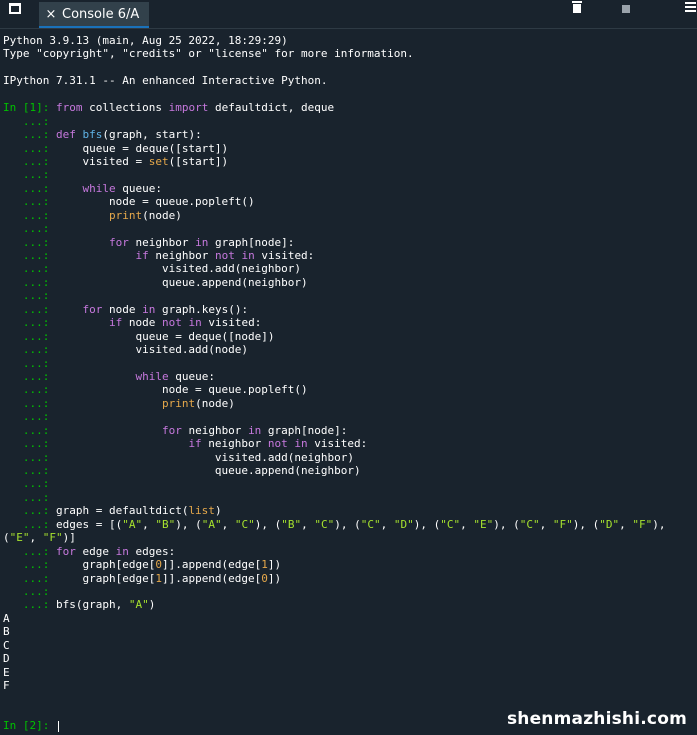 The width and height of the screenshot is (697, 735). I want to click on code-token: print, so click(125, 215).